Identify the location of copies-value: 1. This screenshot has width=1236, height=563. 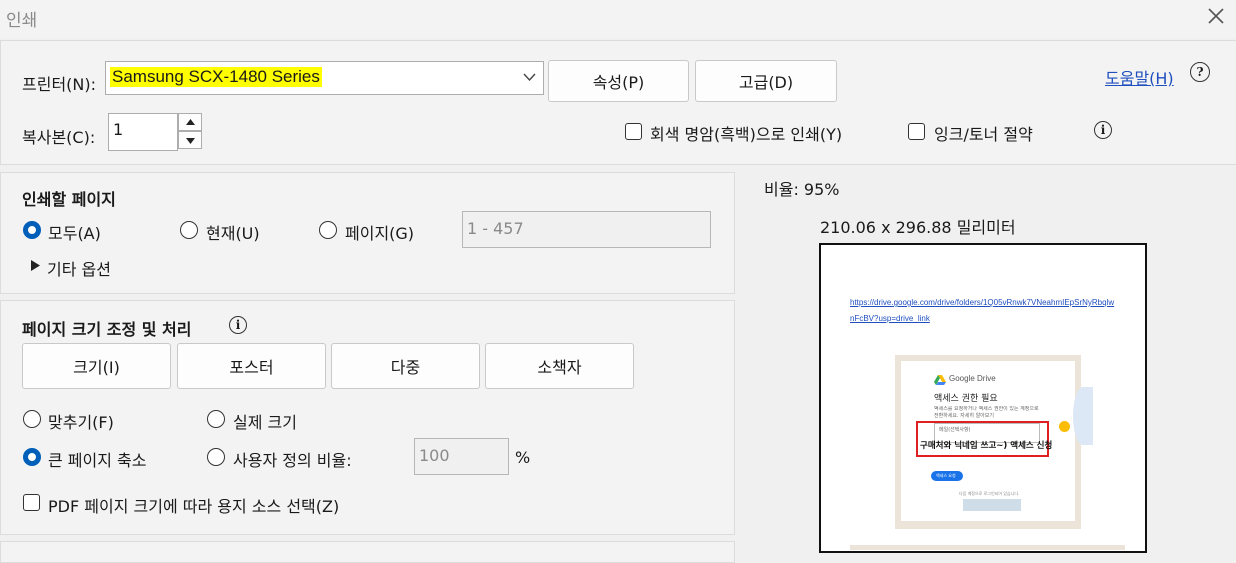
(118, 129).